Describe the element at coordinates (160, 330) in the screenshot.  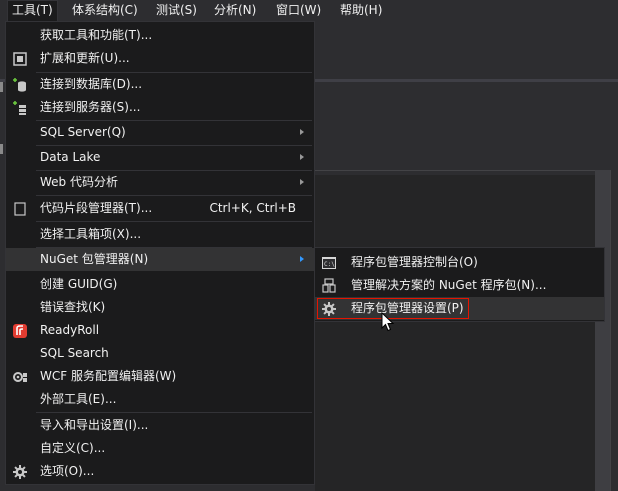
I see `menu-item-readyroll: ReadyRoll` at that location.